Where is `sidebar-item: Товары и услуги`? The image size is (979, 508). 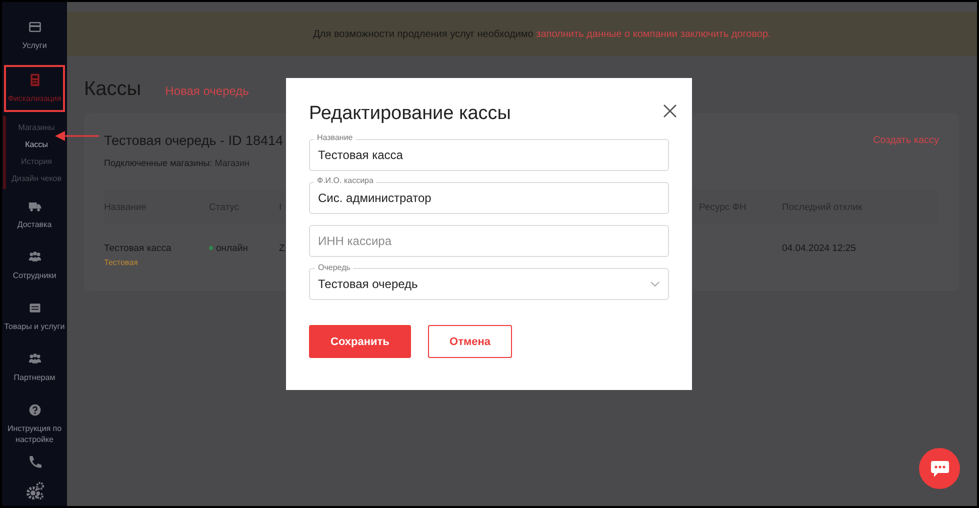
sidebar-item: Товары и услуги is located at coordinates (34, 316).